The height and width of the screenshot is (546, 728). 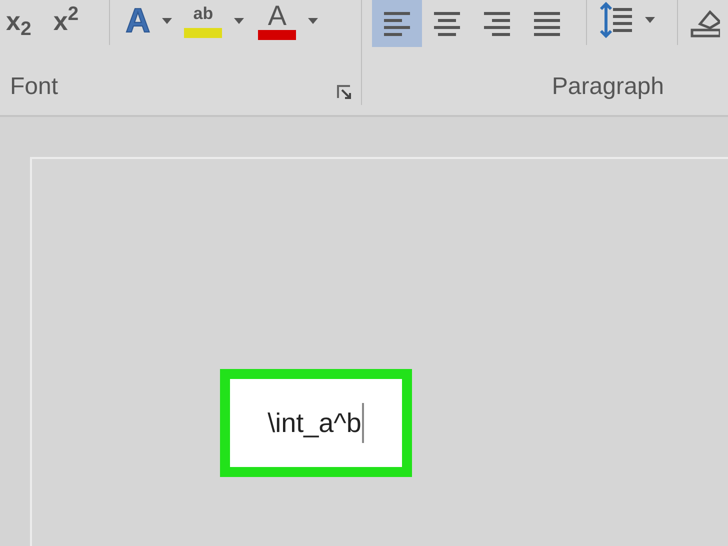 I want to click on font-color-button: A, so click(x=277, y=21).